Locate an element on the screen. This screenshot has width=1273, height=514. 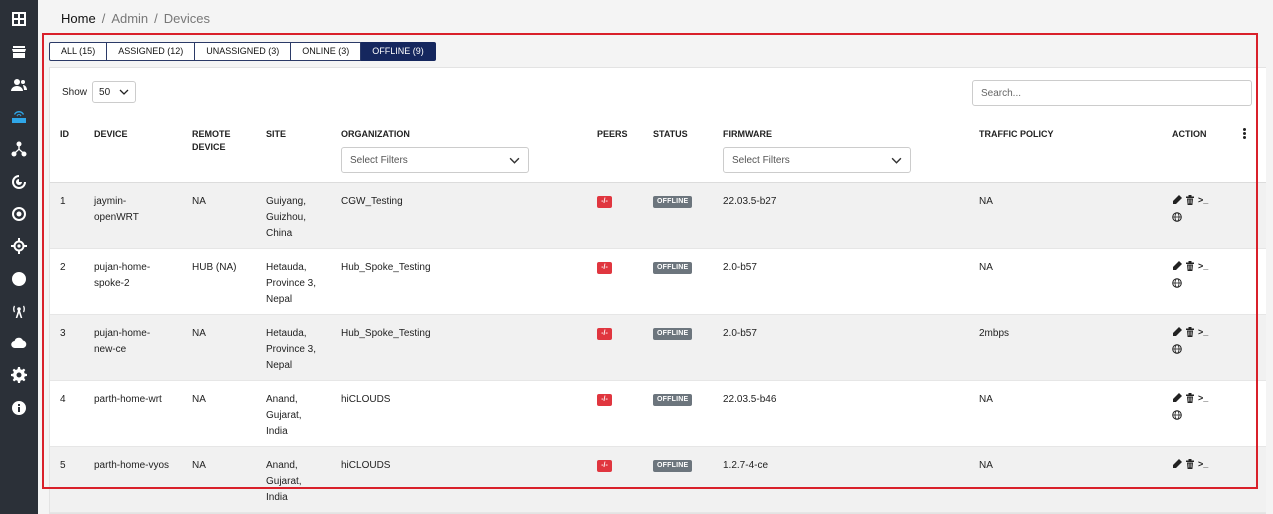
tab-all: ALL (15) is located at coordinates (78, 51).